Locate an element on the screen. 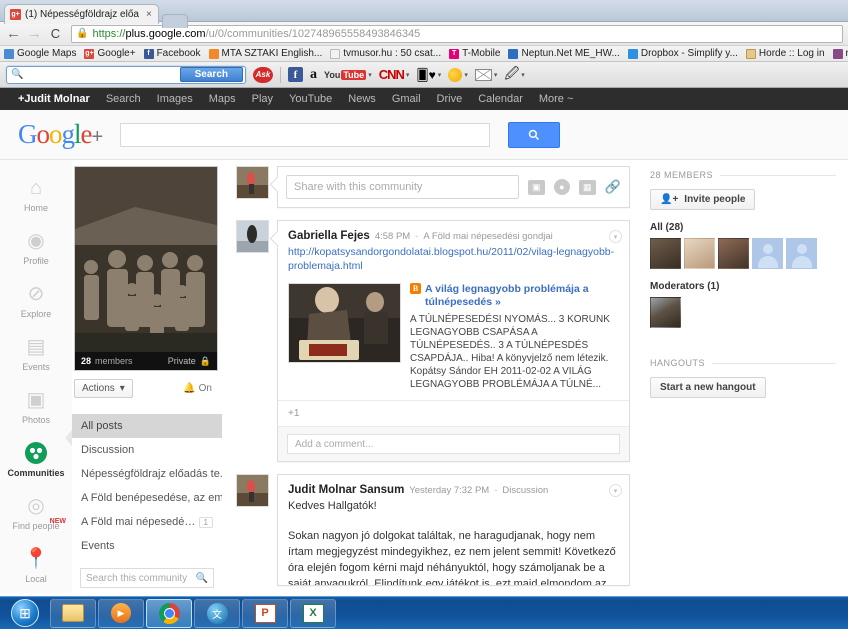  community-nav-events: Events is located at coordinates (147, 546).